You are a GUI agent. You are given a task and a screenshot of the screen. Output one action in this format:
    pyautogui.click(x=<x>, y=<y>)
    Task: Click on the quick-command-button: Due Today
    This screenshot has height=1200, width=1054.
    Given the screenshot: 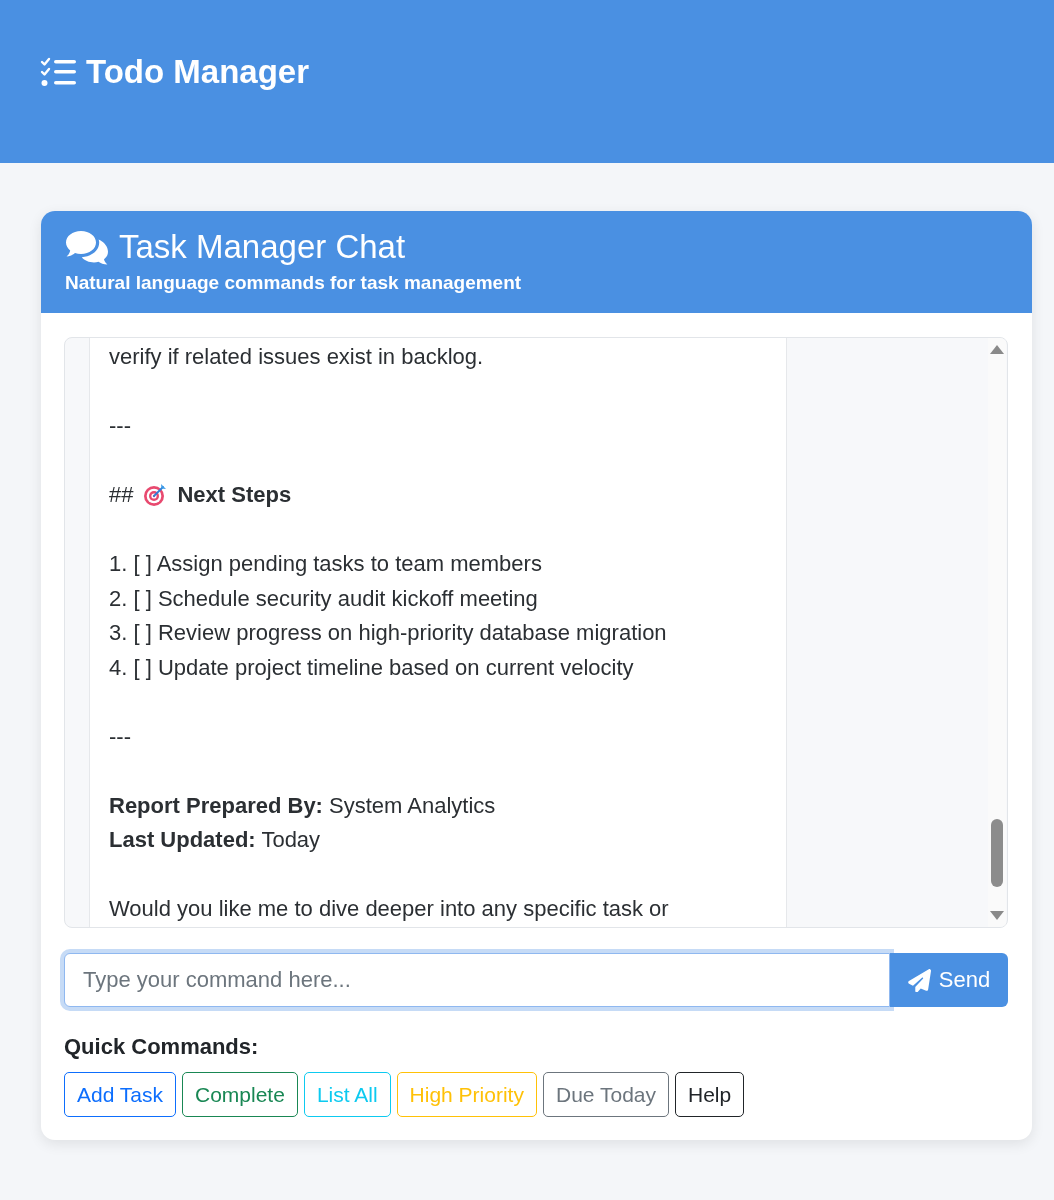 What is the action you would take?
    pyautogui.click(x=605, y=1094)
    